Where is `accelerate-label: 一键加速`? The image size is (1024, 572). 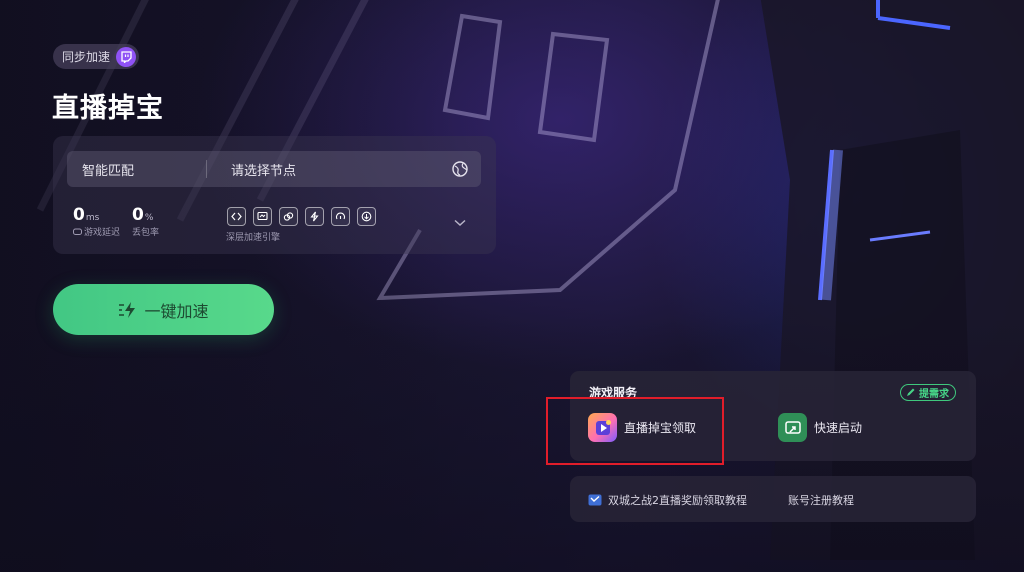
accelerate-label: 一键加速 is located at coordinates (176, 311).